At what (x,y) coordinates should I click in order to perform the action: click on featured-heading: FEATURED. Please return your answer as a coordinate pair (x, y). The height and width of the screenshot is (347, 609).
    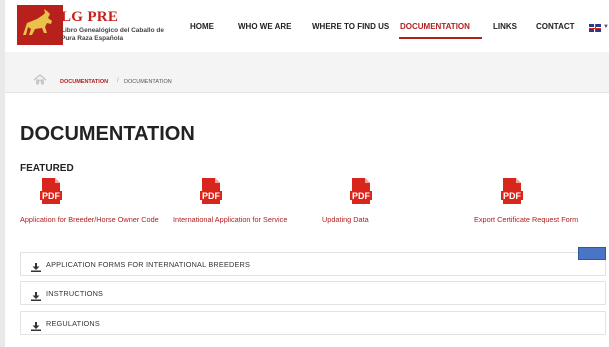
    Looking at the image, I should click on (47, 168).